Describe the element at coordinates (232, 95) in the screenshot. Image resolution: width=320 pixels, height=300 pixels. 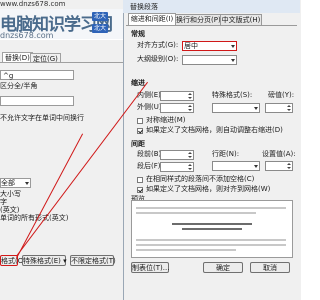
I see `special-indent-label: 特殊格式(S):` at that location.